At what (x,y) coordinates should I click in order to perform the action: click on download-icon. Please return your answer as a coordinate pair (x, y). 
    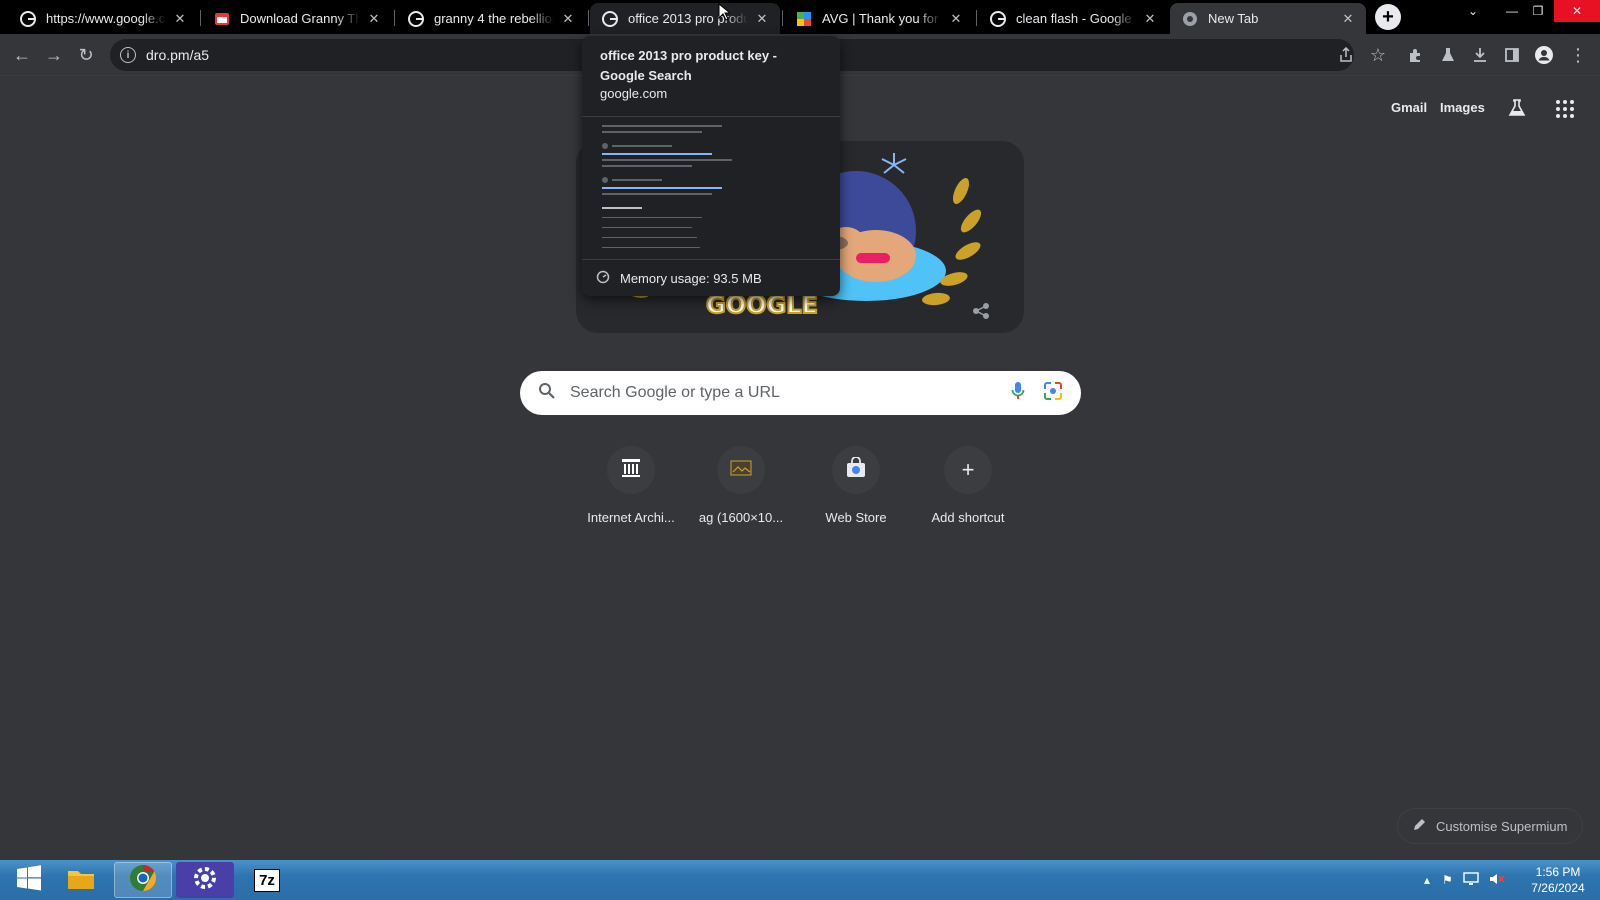
    Looking at the image, I should click on (1480, 55).